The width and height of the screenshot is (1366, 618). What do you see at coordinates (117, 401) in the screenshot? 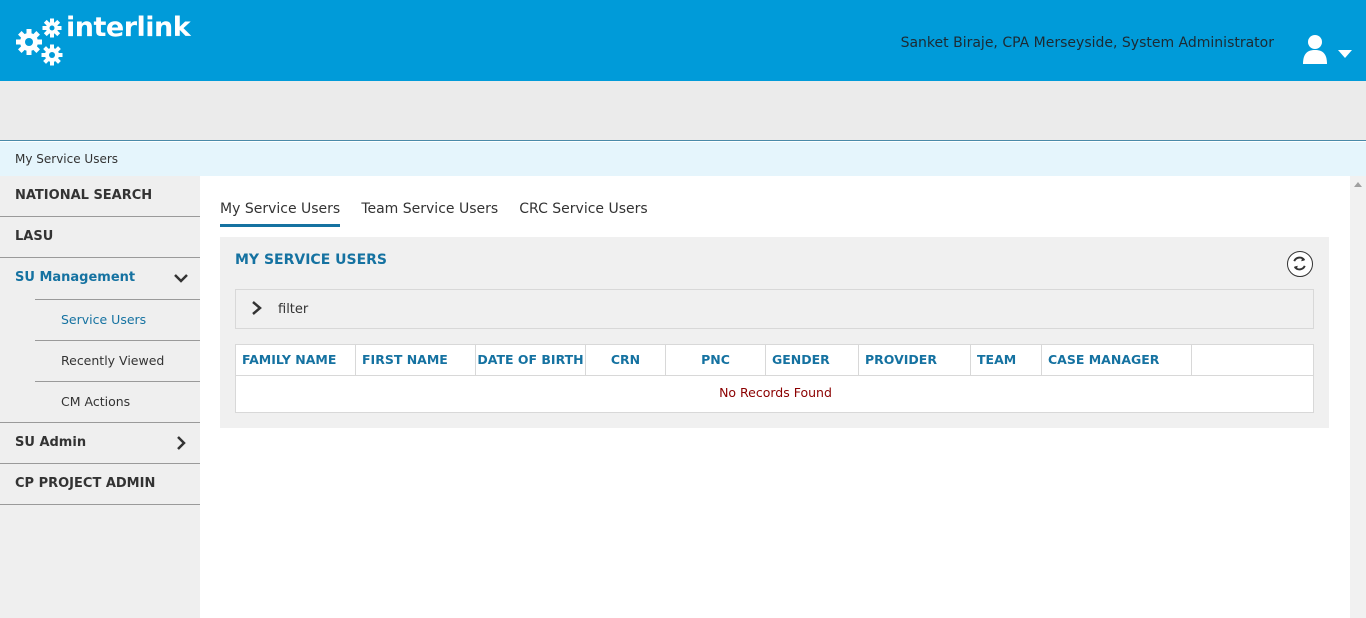
I see `sidebar-subitem-cm-actions: CM Actions` at bounding box center [117, 401].